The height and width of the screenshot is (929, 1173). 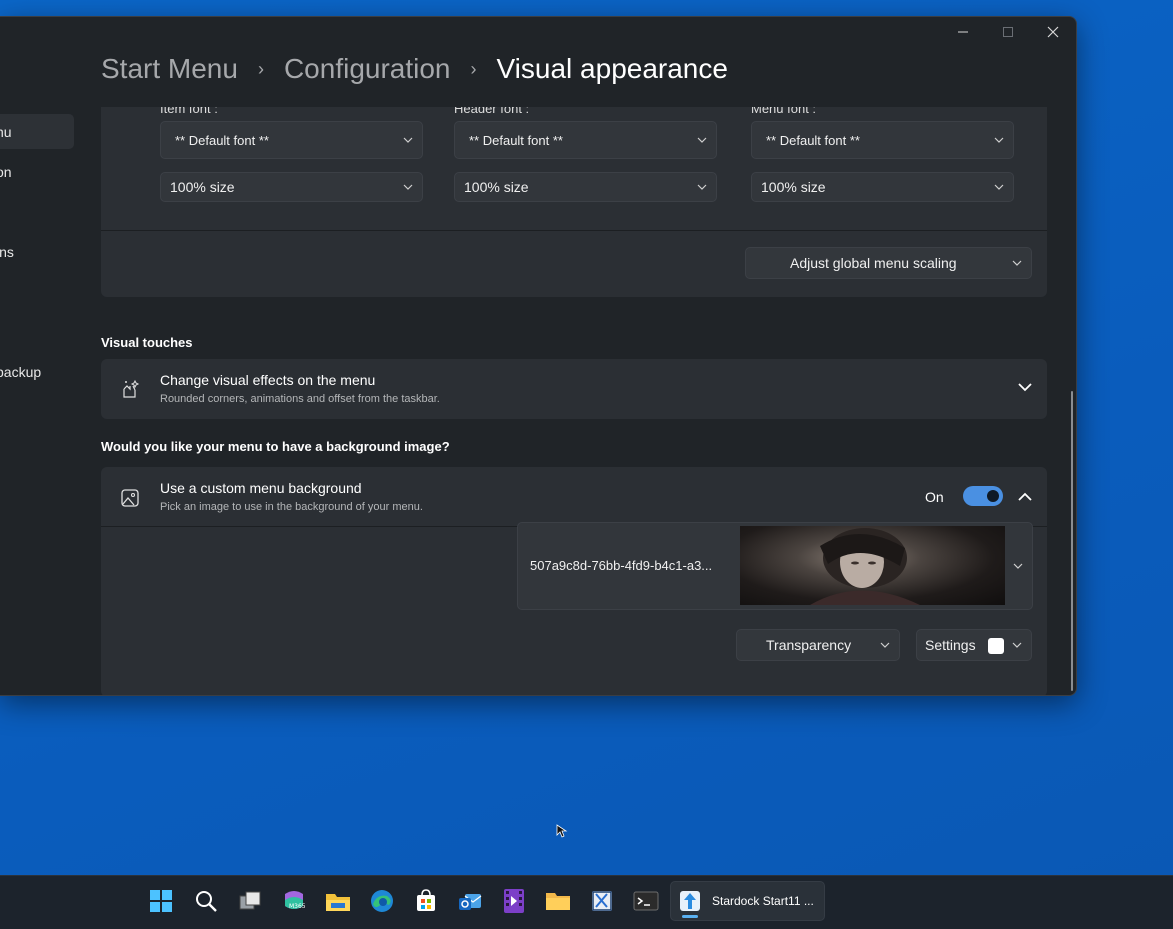 I want to click on sparkle-hand-icon, so click(x=131, y=388).